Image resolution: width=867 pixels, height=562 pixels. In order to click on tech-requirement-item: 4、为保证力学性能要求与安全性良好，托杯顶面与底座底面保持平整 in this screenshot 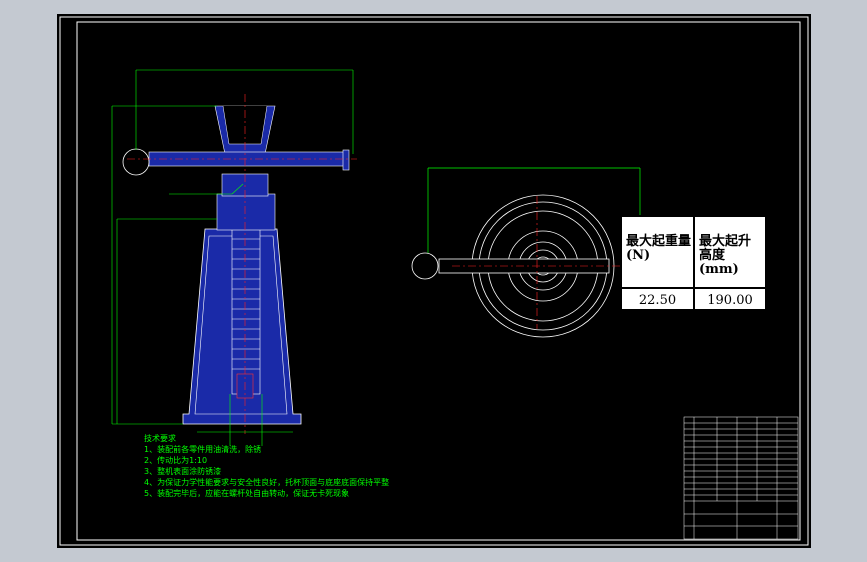, I will do `click(267, 482)`.